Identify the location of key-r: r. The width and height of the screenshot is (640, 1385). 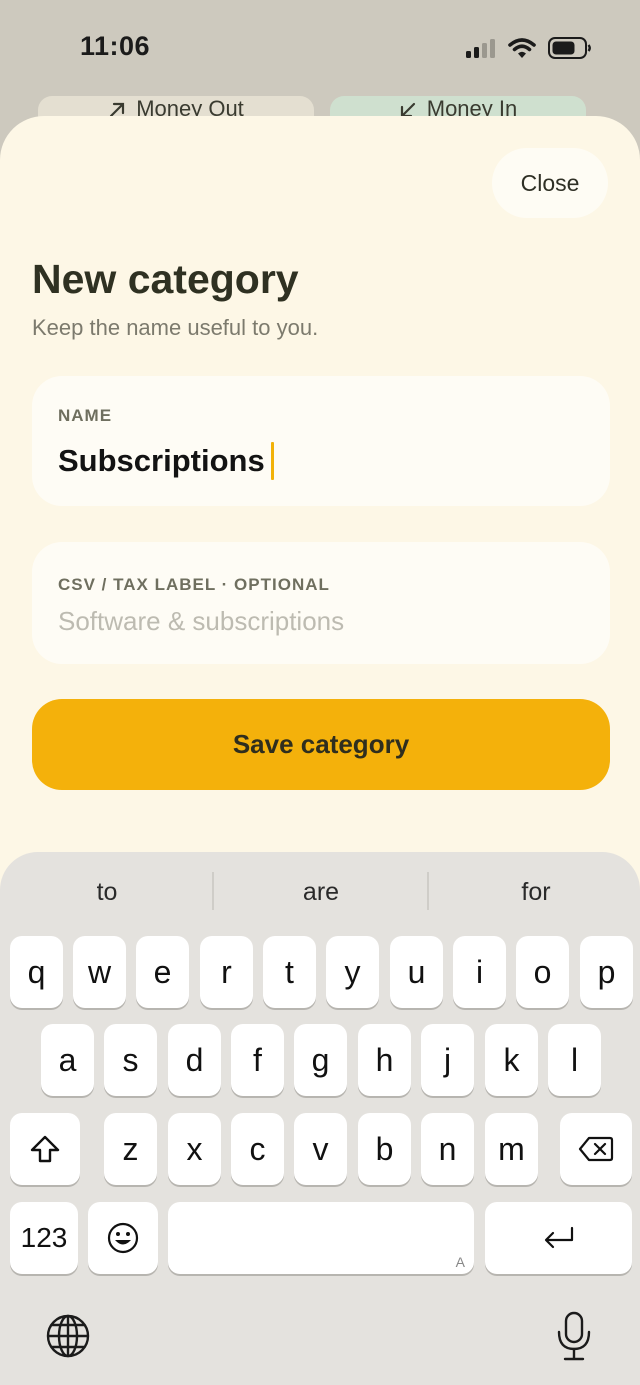
(226, 972).